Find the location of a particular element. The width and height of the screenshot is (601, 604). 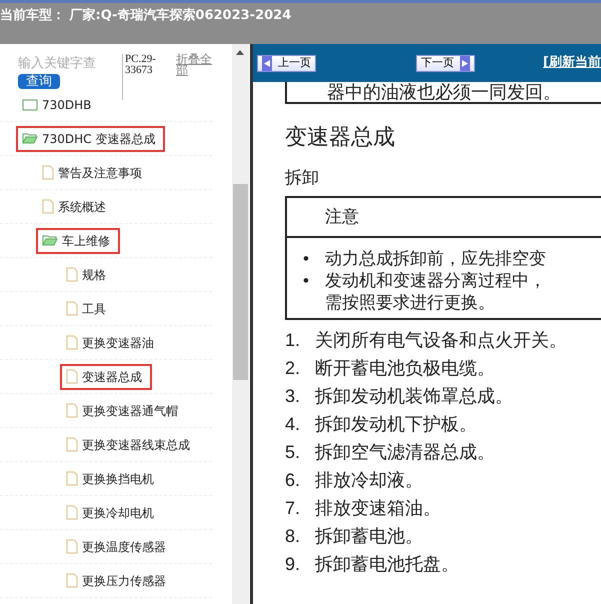

step-text: 关闭所有电气设备和点火开关。 is located at coordinates (441, 340).